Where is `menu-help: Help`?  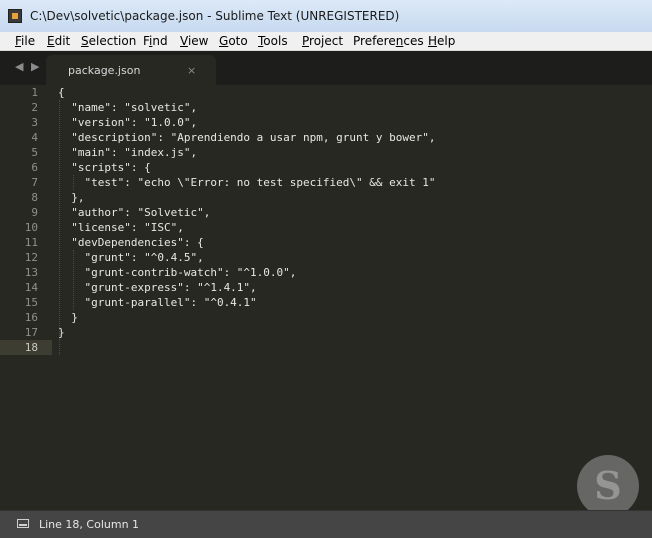 menu-help: Help is located at coordinates (441, 41).